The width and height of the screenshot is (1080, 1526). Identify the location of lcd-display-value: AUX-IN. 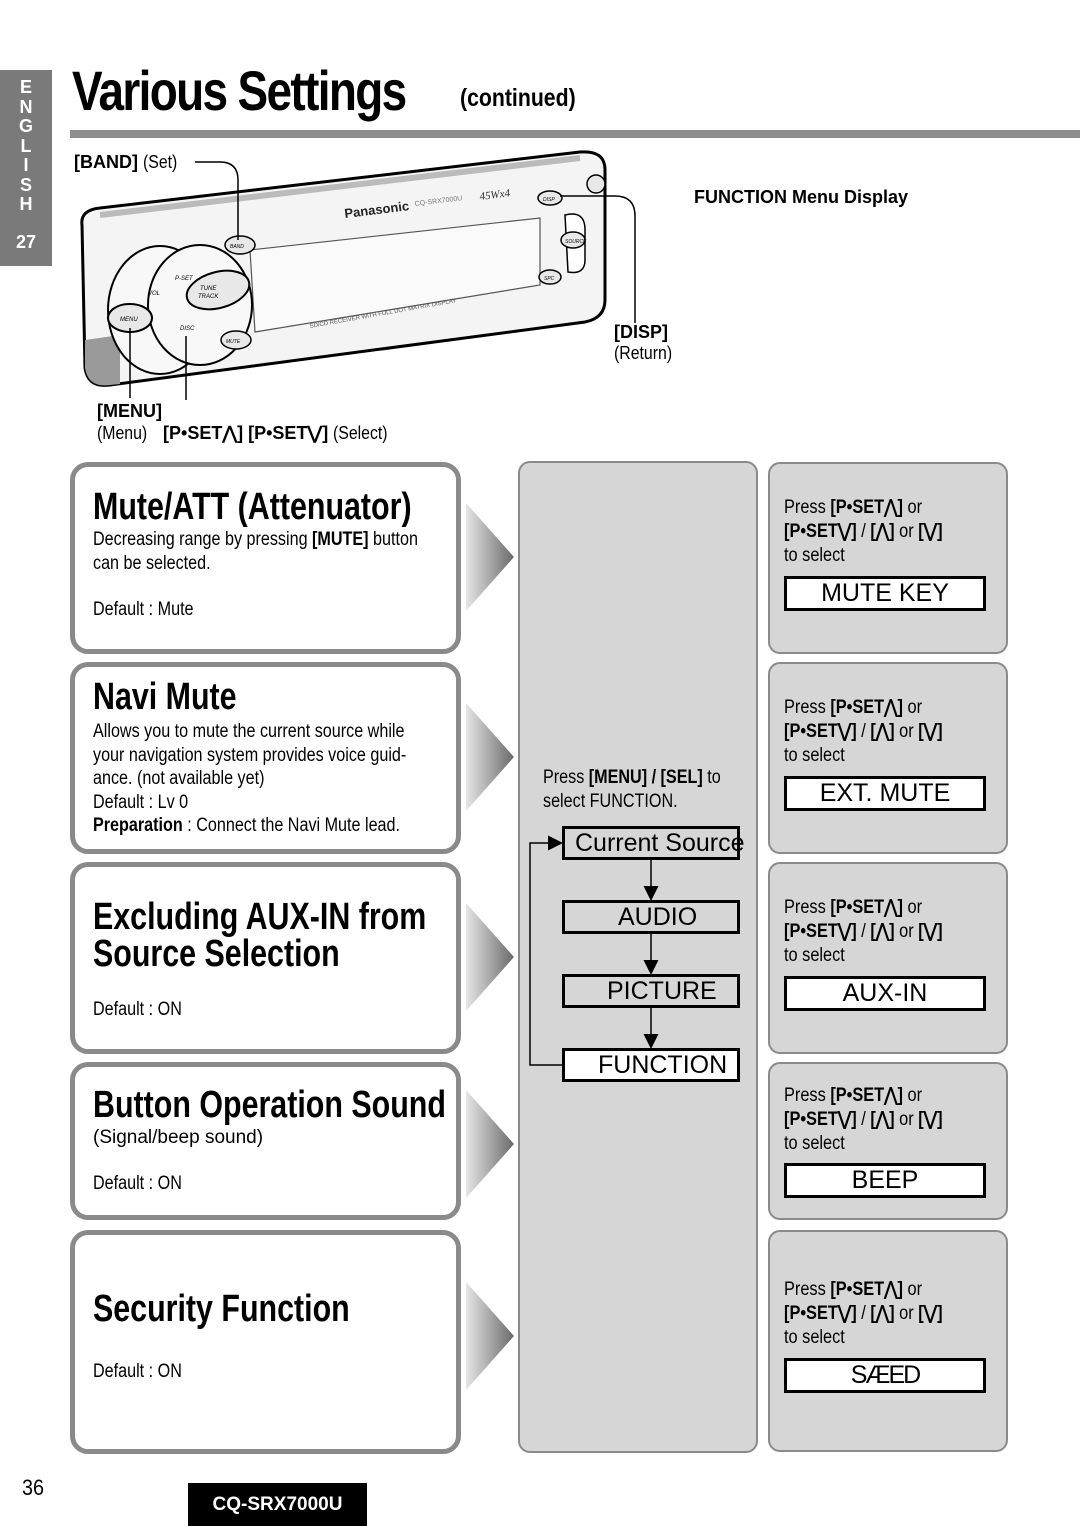
(885, 993).